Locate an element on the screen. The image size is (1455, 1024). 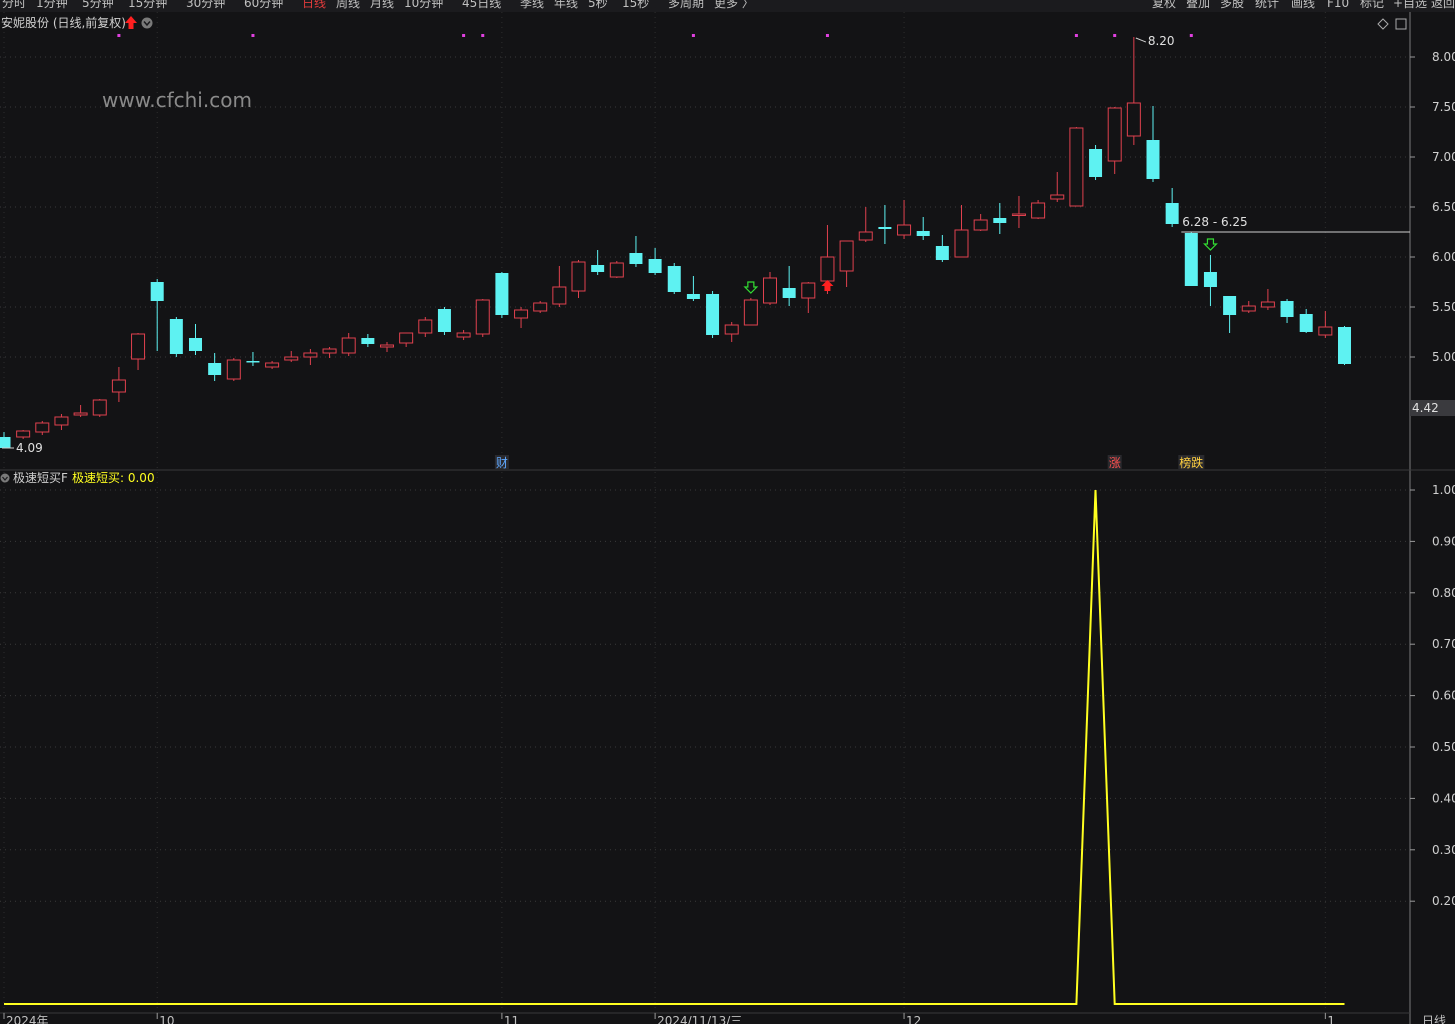
indicator-tick-label: 0.80 is located at coordinates (1443, 593).